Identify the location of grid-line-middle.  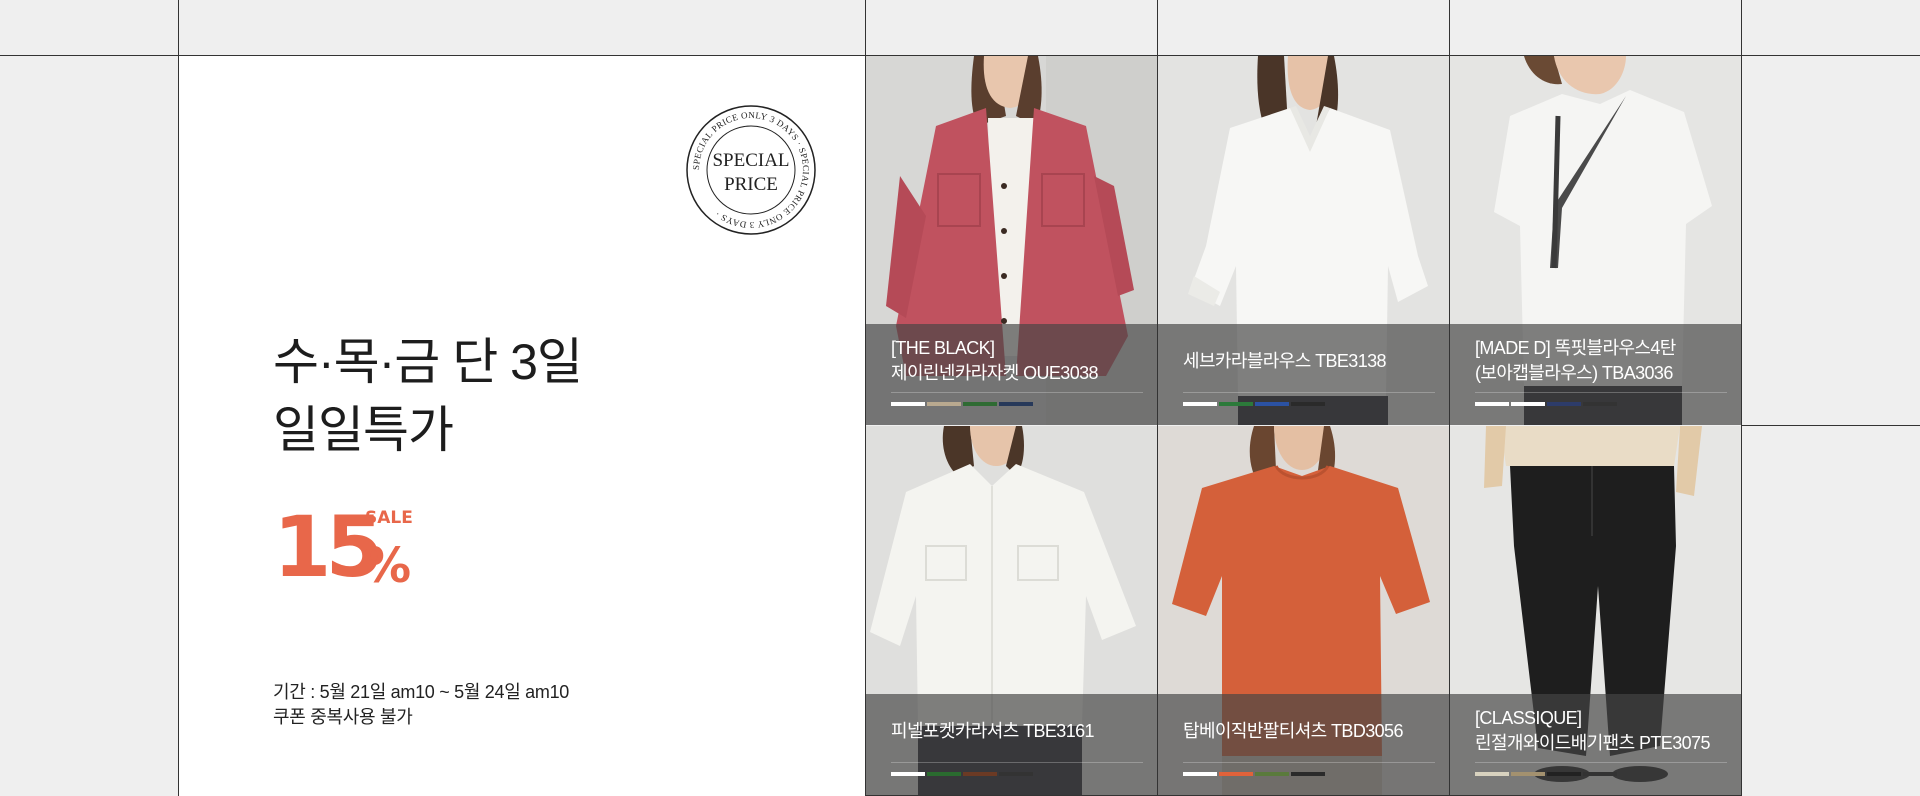
(1831, 425).